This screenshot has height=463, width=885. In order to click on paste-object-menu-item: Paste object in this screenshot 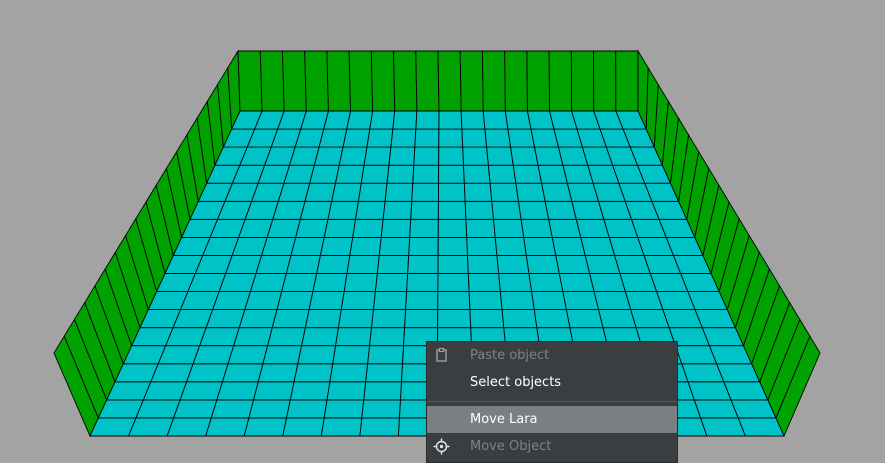, I will do `click(552, 355)`.